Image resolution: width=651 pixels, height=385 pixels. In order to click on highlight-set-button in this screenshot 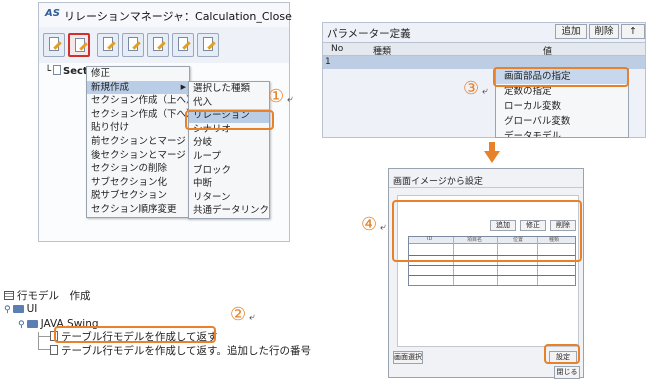, I will do `click(562, 354)`.